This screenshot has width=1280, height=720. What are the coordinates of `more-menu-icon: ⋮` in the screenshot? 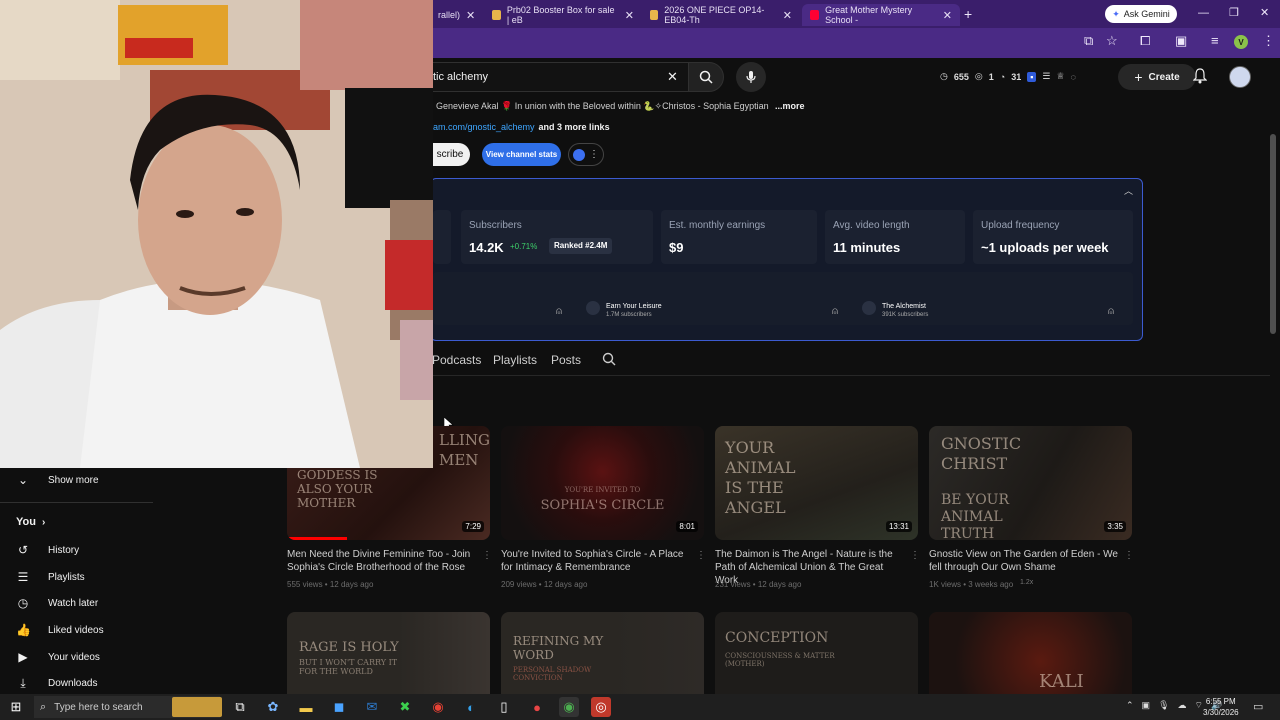 It's located at (1268, 41).